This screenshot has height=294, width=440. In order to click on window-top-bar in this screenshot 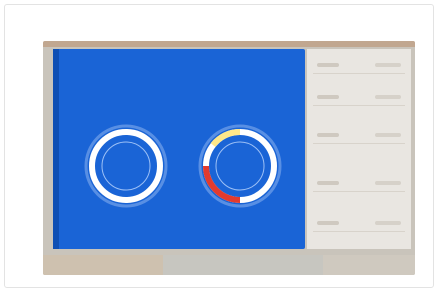, I will do `click(229, 44)`.